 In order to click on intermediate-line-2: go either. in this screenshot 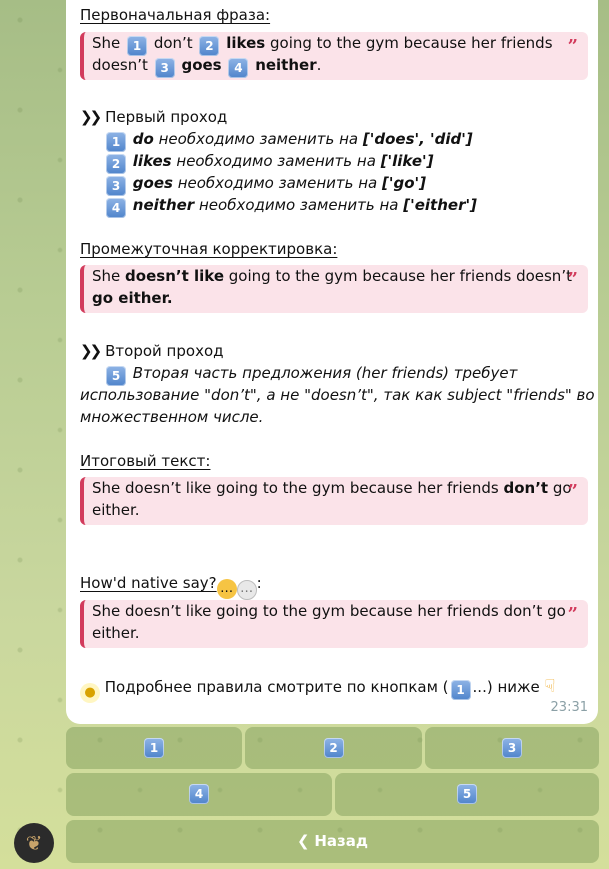, I will do `click(132, 298)`.